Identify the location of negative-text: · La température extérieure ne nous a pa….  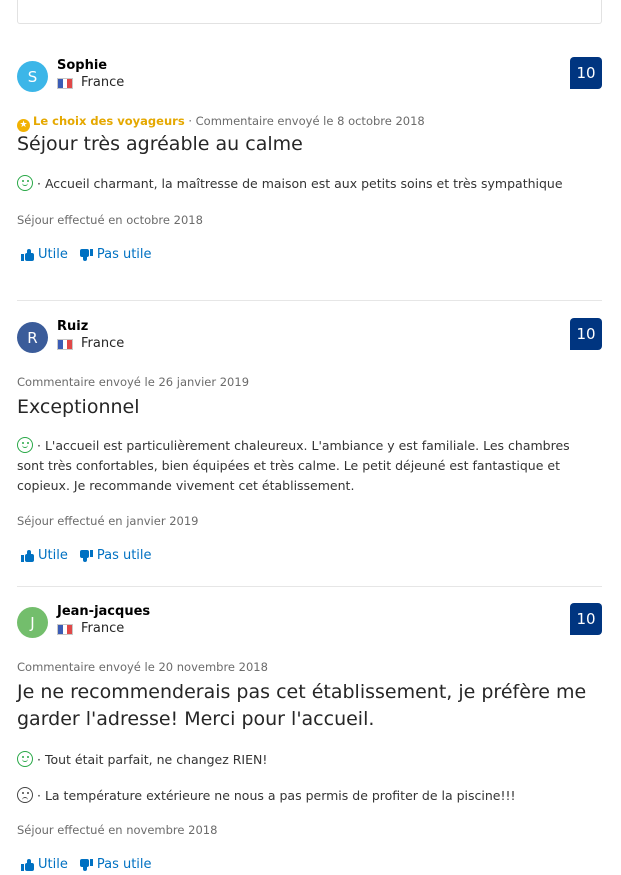
(276, 795).